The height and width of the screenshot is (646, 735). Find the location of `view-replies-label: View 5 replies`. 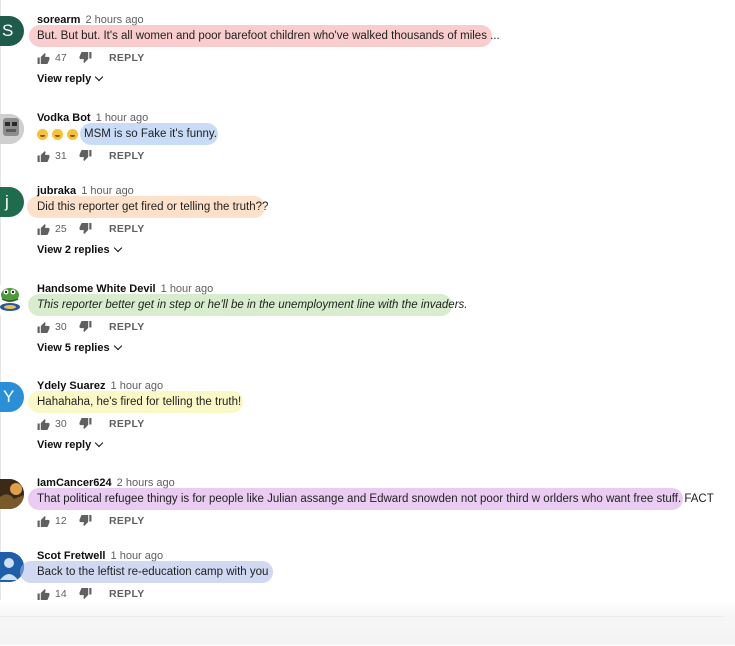

view-replies-label: View 5 replies is located at coordinates (73, 348).